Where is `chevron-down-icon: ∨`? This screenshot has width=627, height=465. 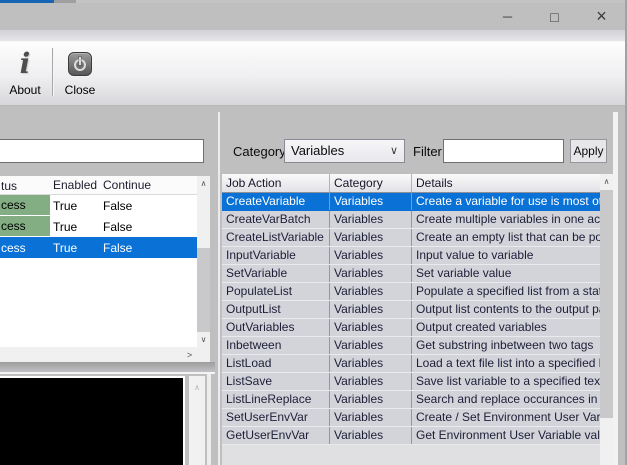 chevron-down-icon: ∨ is located at coordinates (393, 151).